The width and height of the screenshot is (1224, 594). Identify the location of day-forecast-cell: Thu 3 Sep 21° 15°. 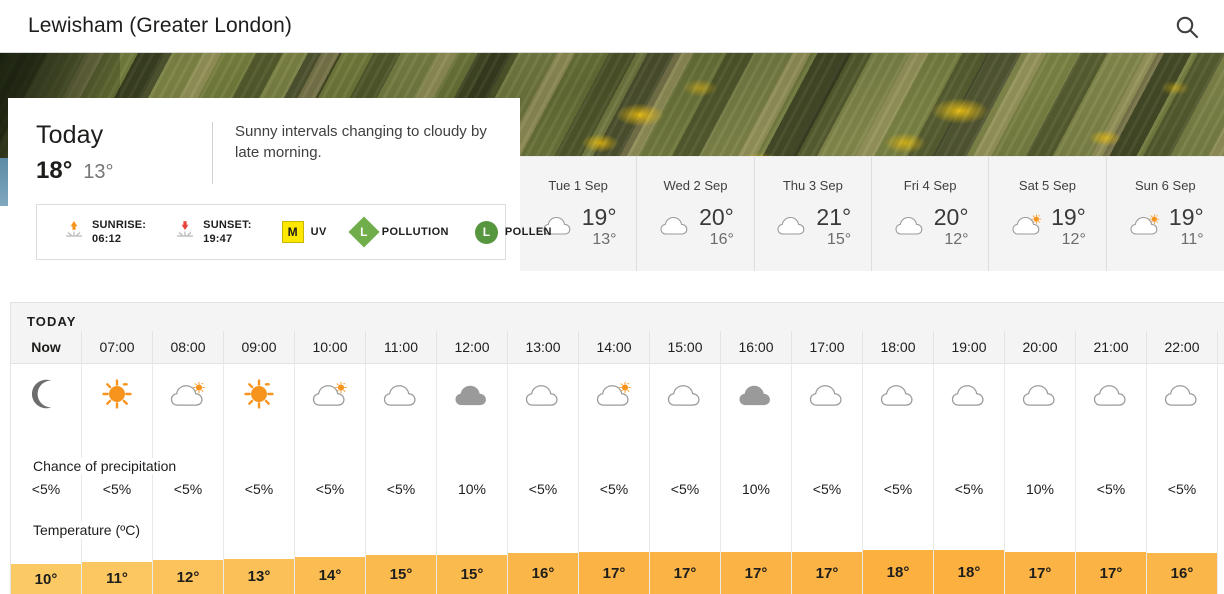
(813, 214).